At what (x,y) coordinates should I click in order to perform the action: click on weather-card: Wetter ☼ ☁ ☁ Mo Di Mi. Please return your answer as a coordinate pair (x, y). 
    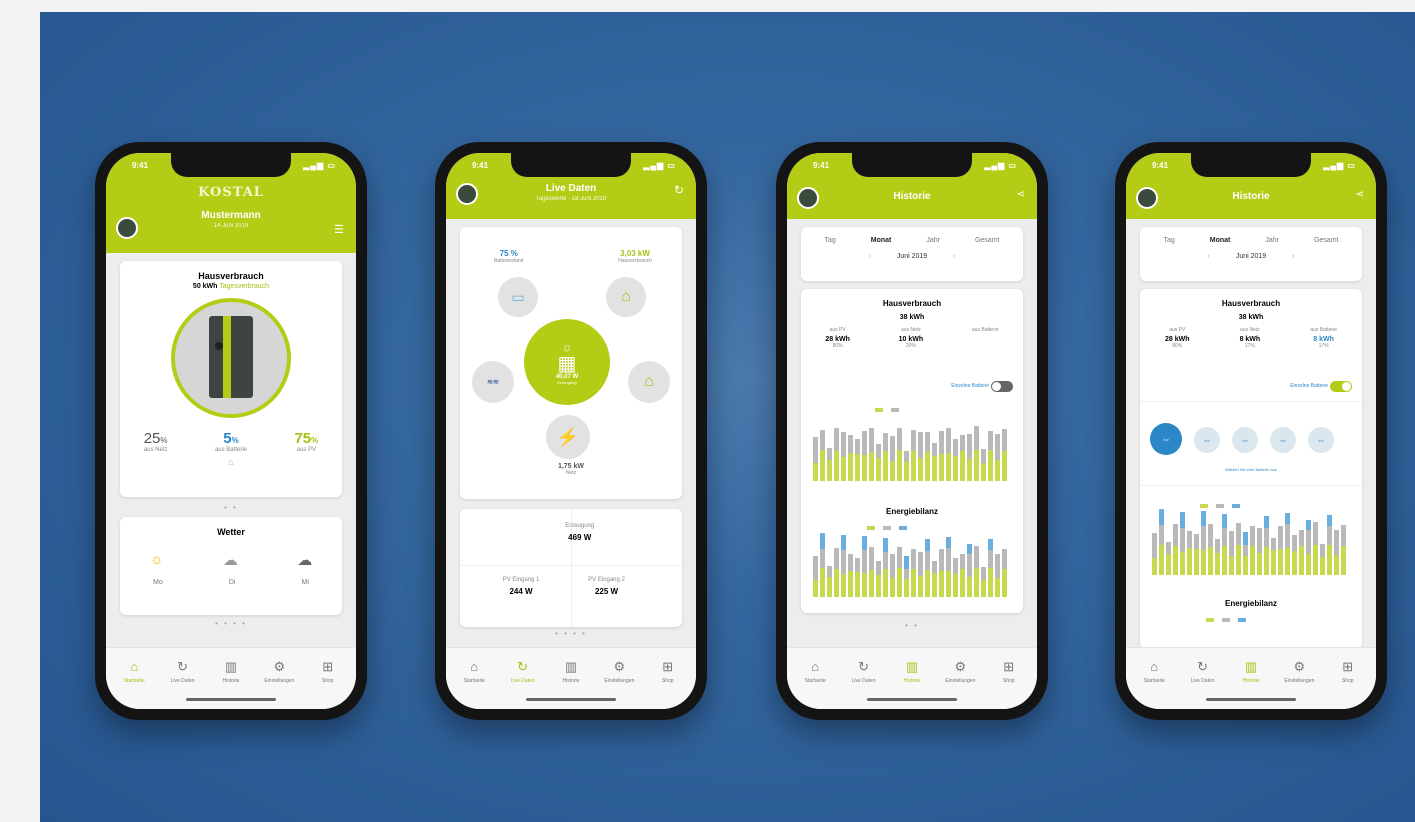
    Looking at the image, I should click on (231, 566).